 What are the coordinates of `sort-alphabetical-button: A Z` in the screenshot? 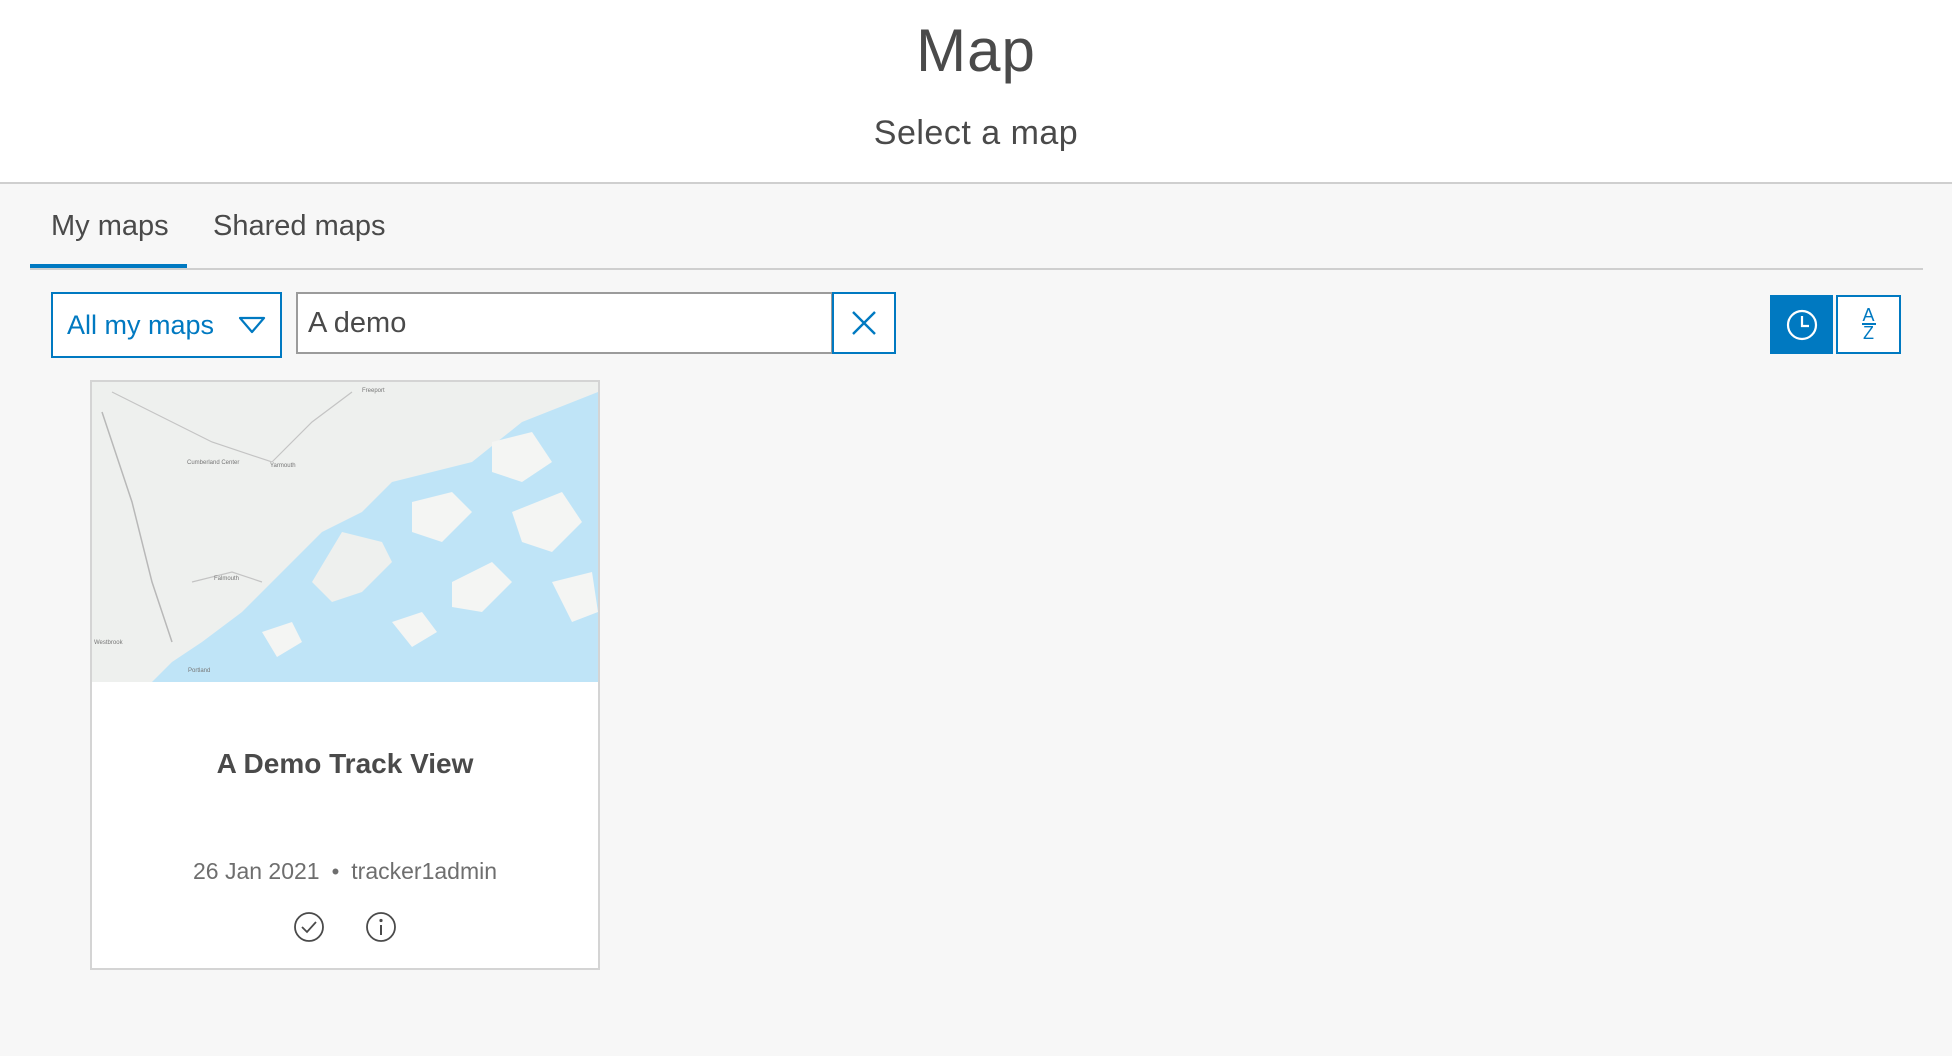 It's located at (1868, 324).